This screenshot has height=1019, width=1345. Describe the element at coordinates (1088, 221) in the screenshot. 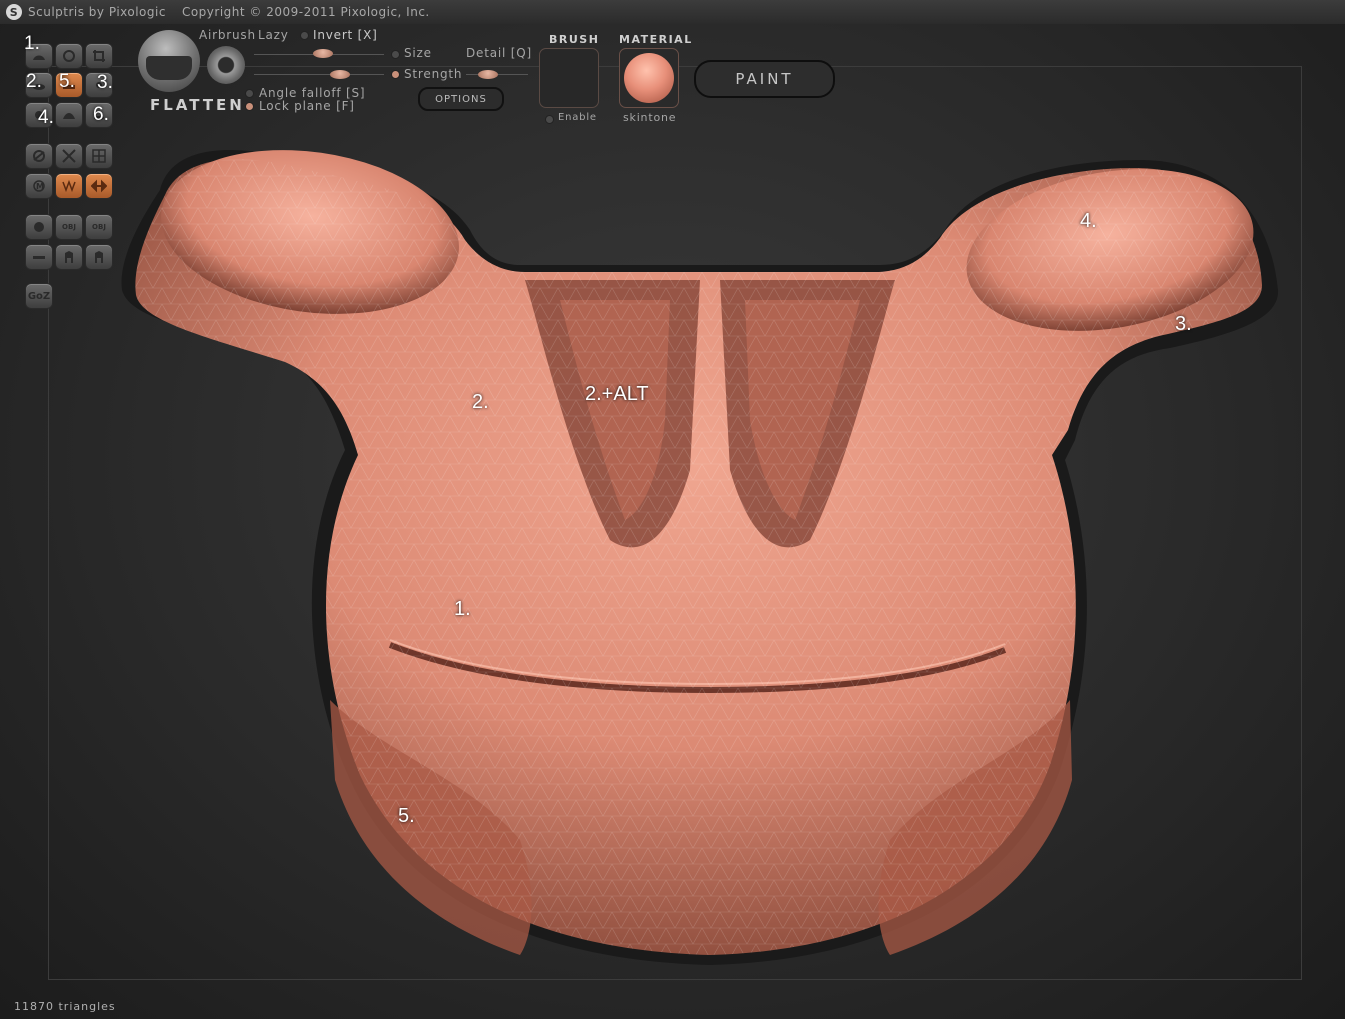

I see `annotation-4: 4.` at that location.